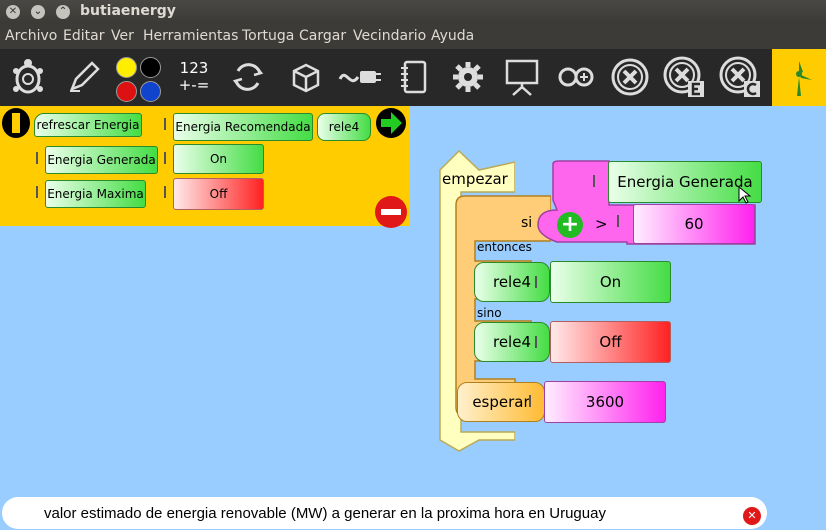 The image size is (826, 530). I want to click on sensor-plug-icon, so click(360, 77).